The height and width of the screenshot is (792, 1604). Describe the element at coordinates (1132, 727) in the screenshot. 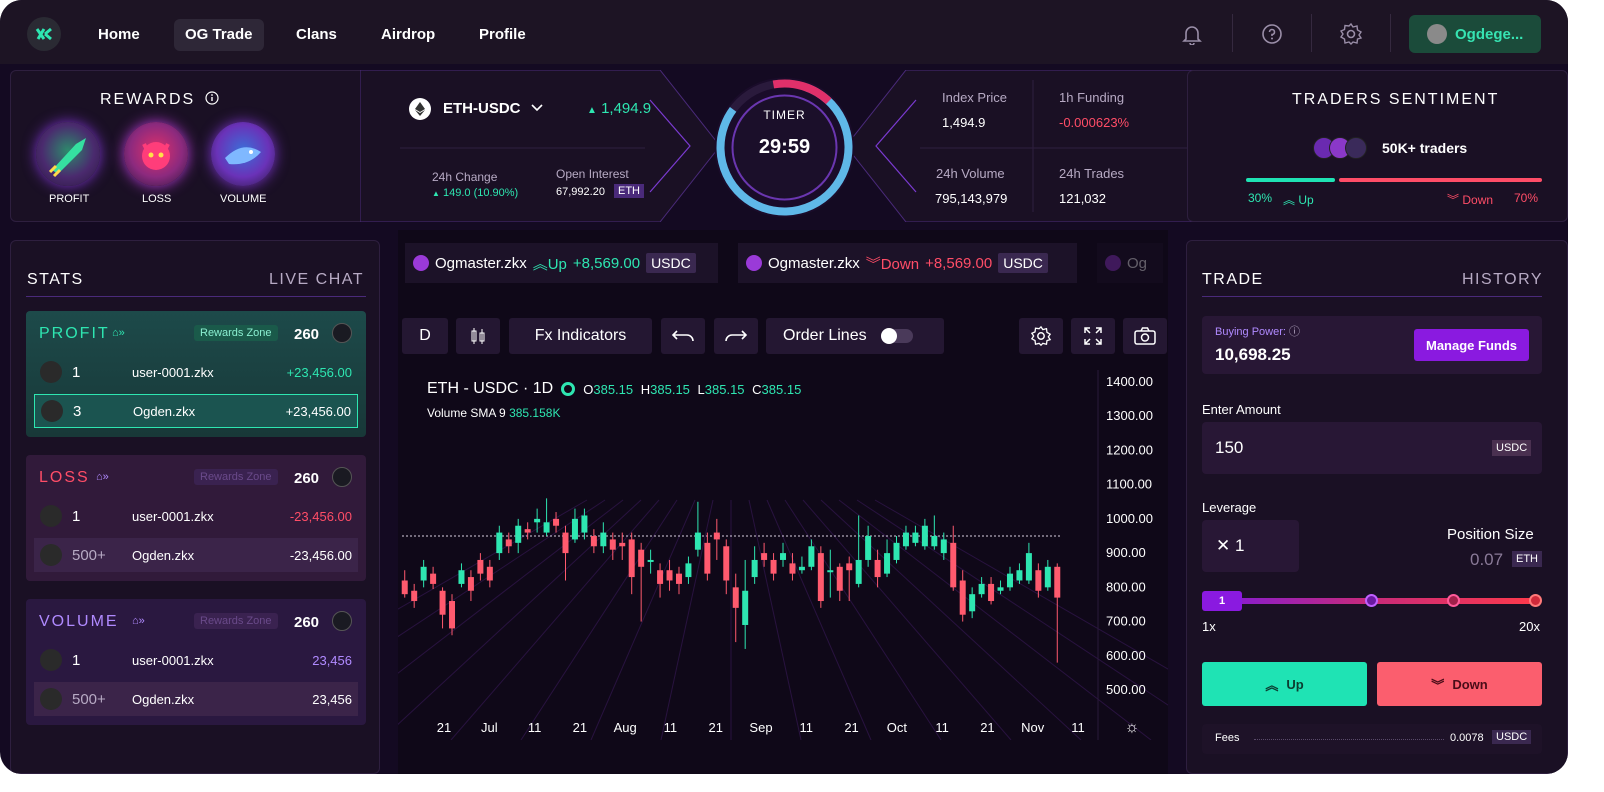

I see `theme-sun-icon: ☼` at that location.